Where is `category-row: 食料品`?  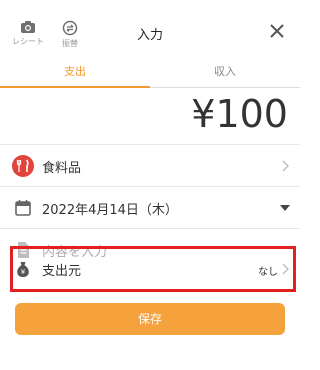
category-row: 食料品 is located at coordinates (150, 165).